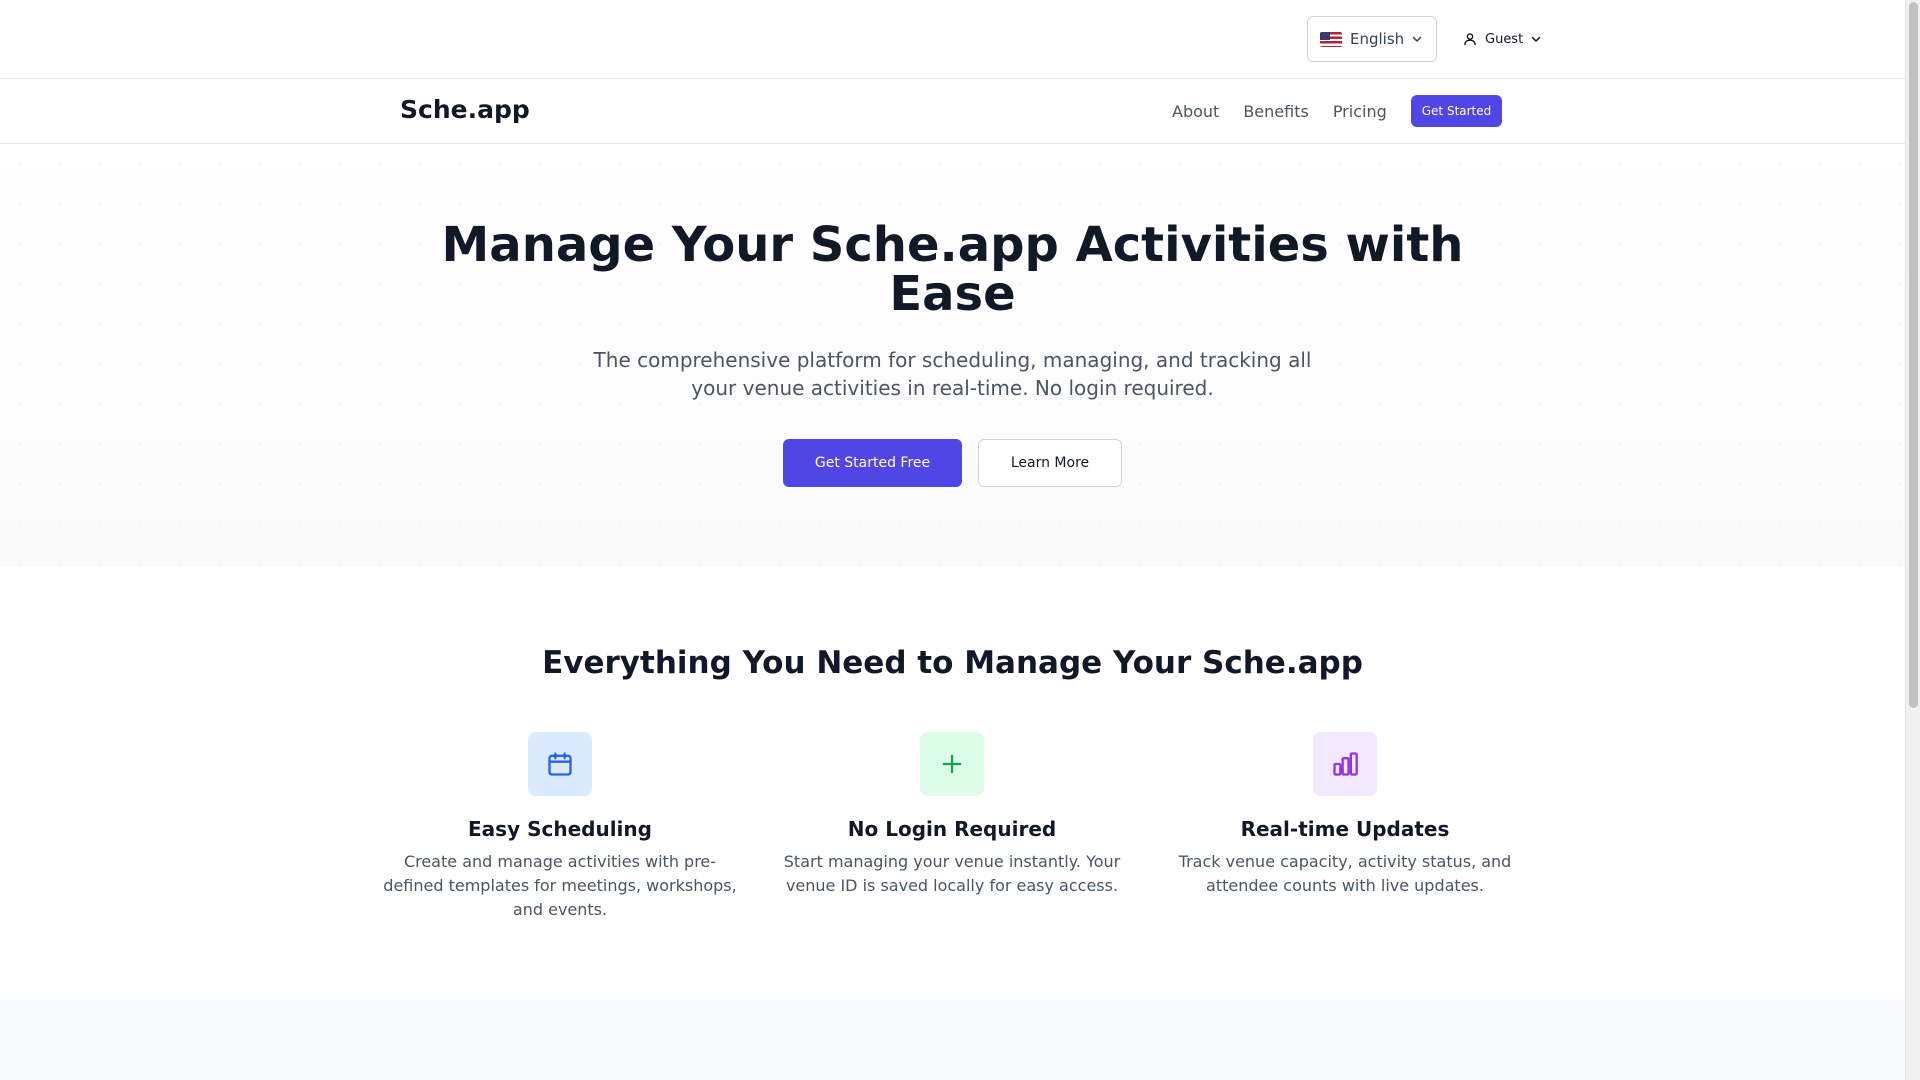  Describe the element at coordinates (1331, 39) in the screenshot. I see `us-flag-icon` at that location.